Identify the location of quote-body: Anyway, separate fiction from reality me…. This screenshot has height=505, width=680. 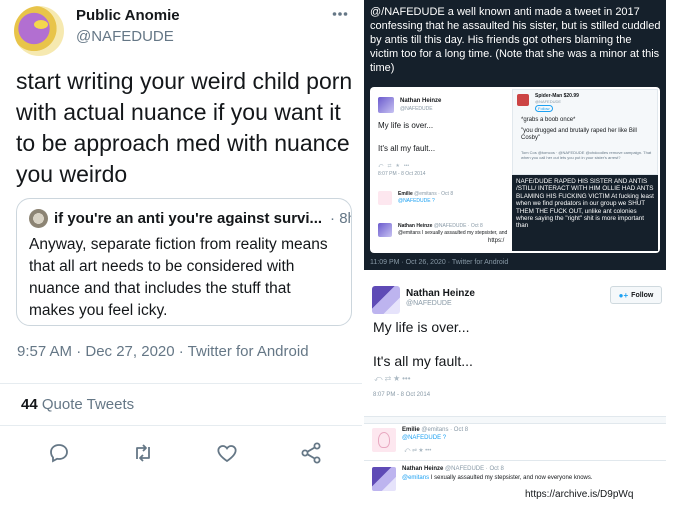
(178, 280).